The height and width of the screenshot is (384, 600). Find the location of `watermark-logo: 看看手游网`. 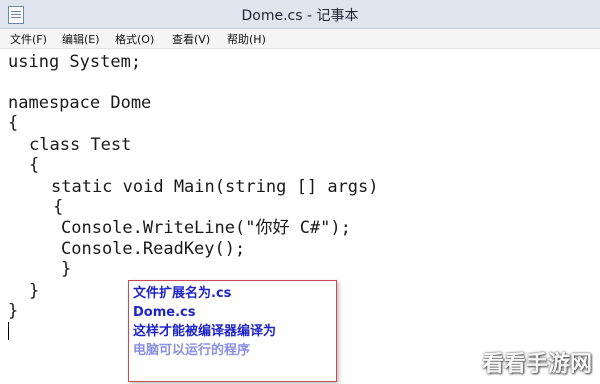

watermark-logo: 看看手游网 is located at coordinates (536, 364).